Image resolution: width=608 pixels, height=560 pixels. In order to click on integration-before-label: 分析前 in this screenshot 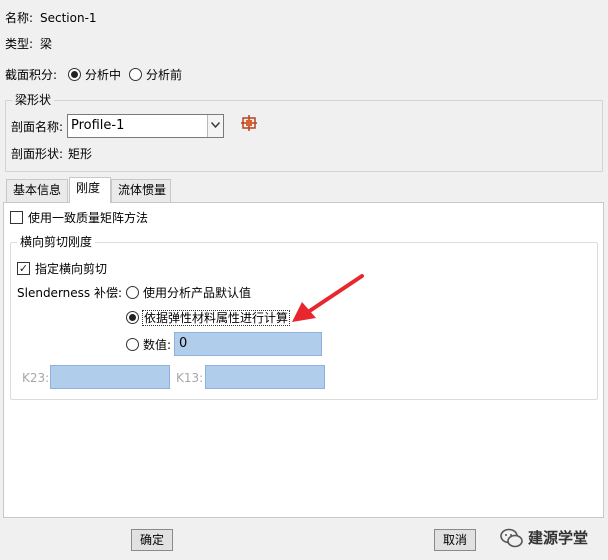, I will do `click(164, 75)`.